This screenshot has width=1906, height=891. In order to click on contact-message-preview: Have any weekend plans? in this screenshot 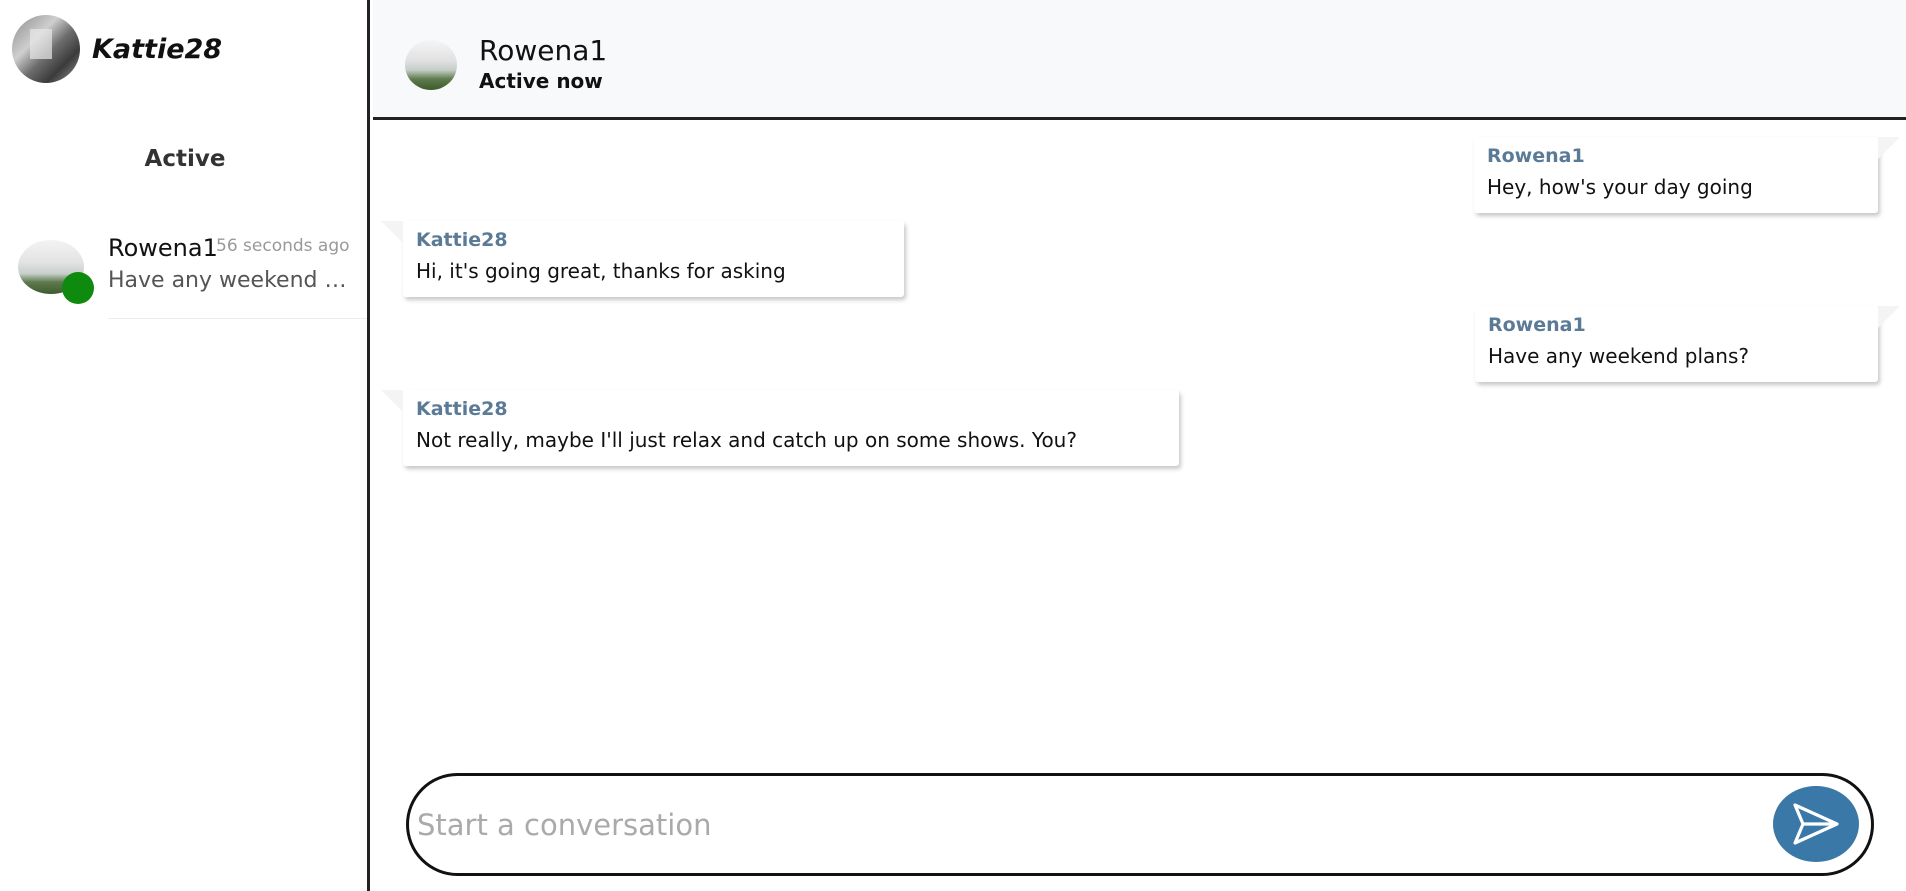, I will do `click(229, 280)`.